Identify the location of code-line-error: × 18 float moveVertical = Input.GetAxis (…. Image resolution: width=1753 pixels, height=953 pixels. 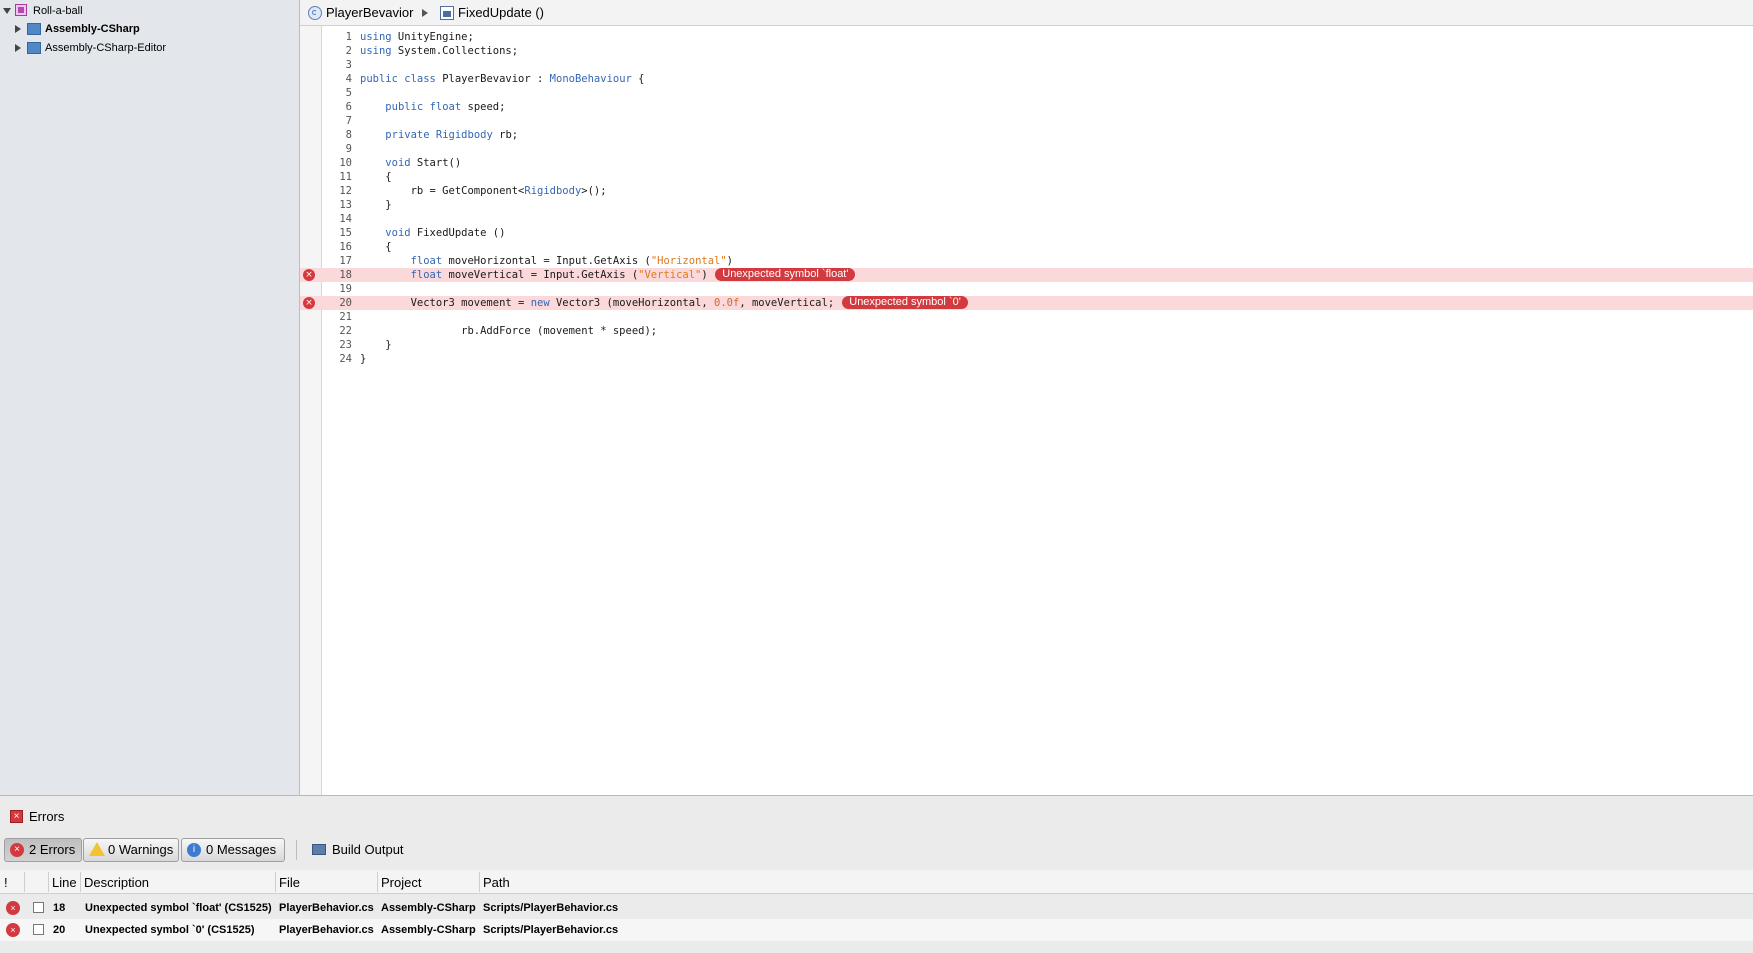
(1026, 275).